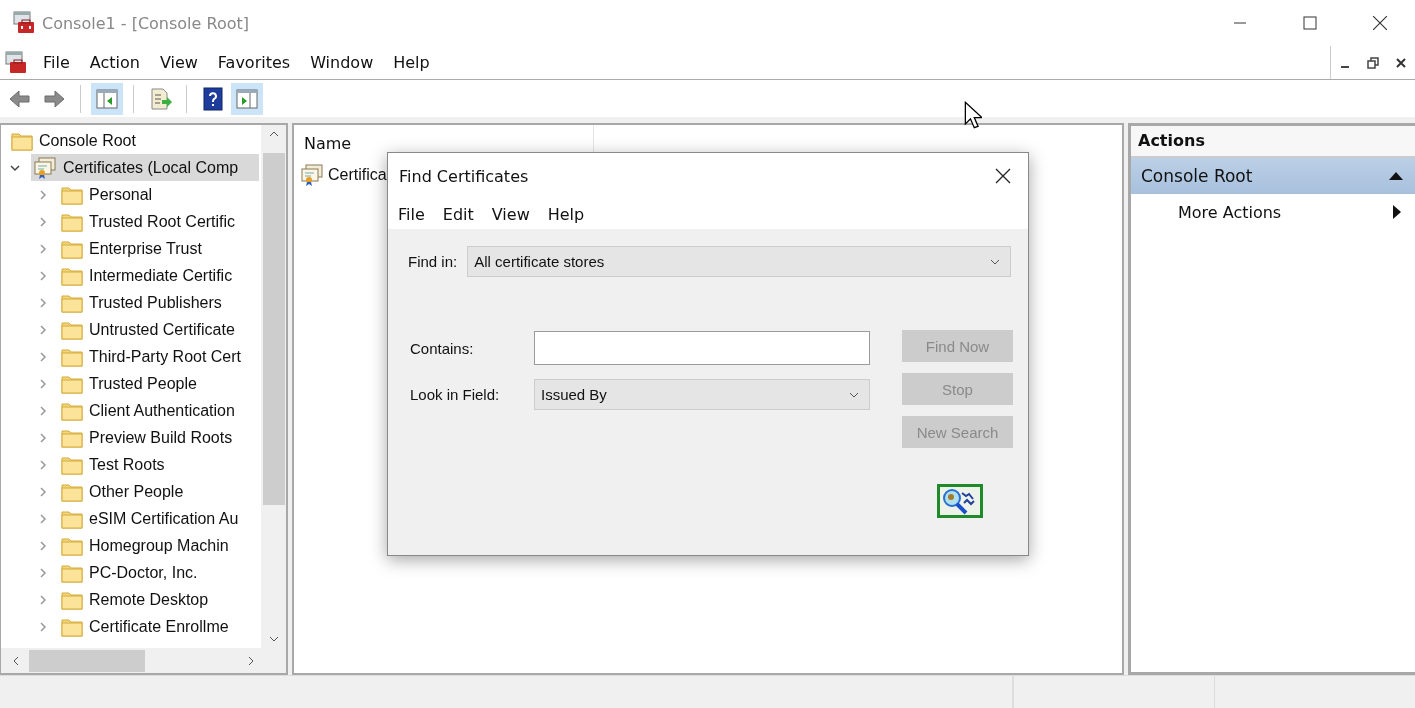 The image size is (1415, 708). I want to click on maximize-icon, so click(1310, 23).